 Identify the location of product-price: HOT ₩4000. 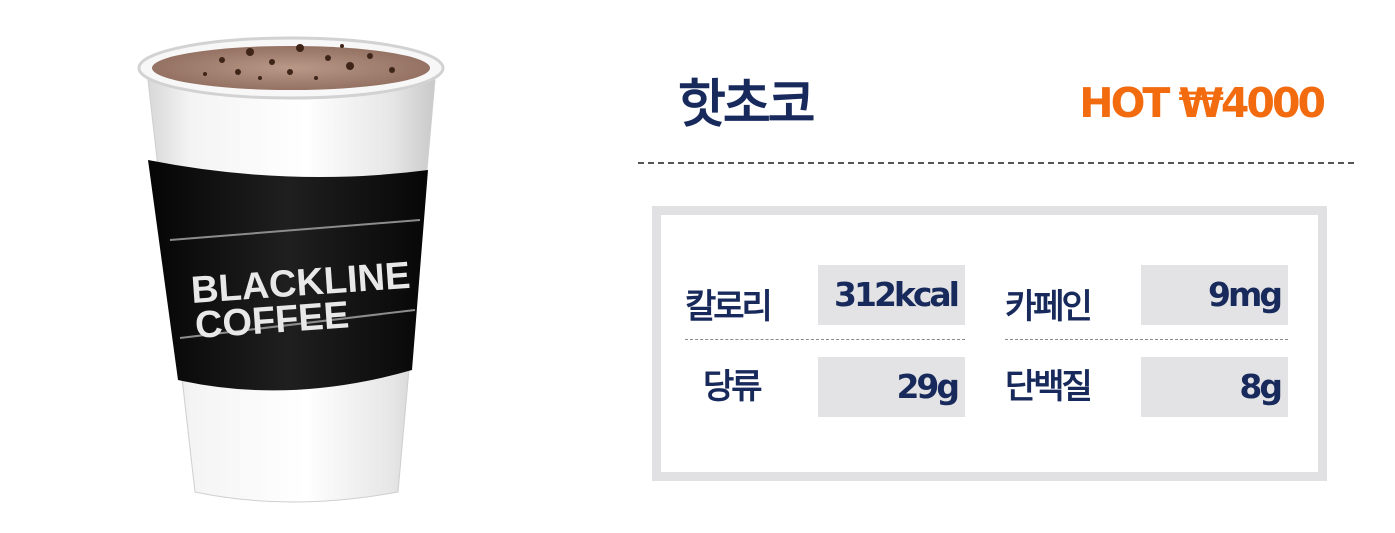
(1202, 103).